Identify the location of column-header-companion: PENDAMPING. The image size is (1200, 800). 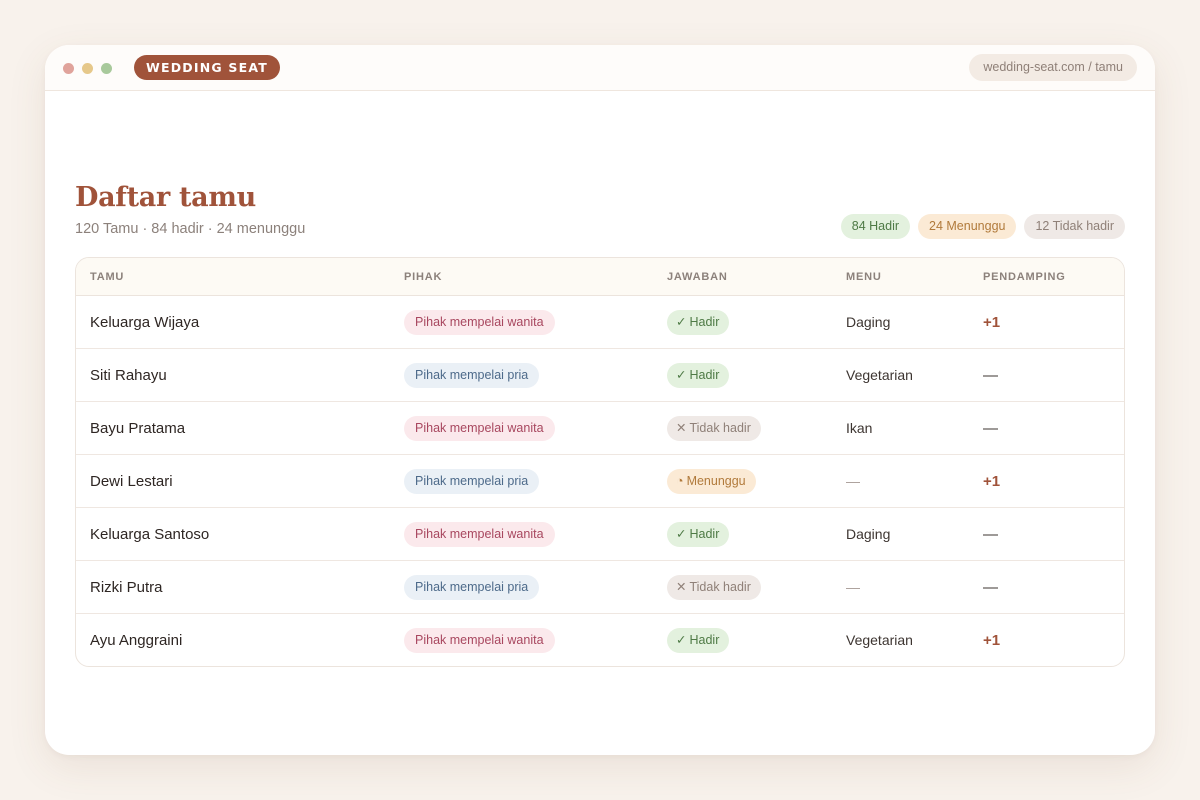
(1024, 277).